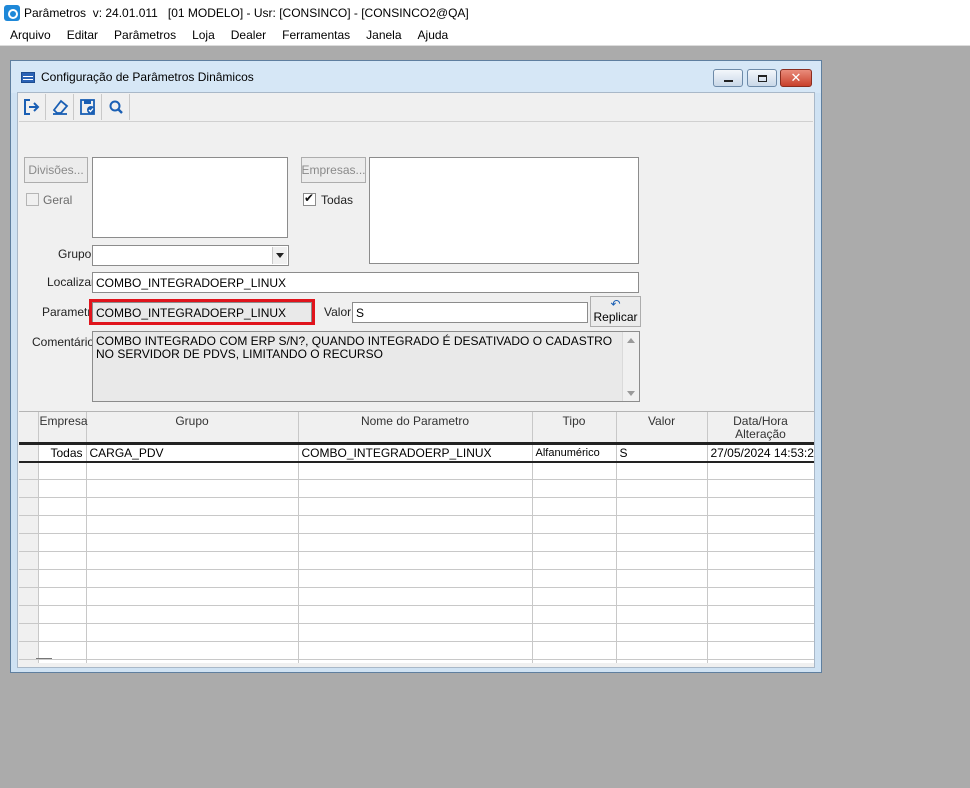 Image resolution: width=970 pixels, height=788 pixels. I want to click on cell-empresa: Todas, so click(62, 453).